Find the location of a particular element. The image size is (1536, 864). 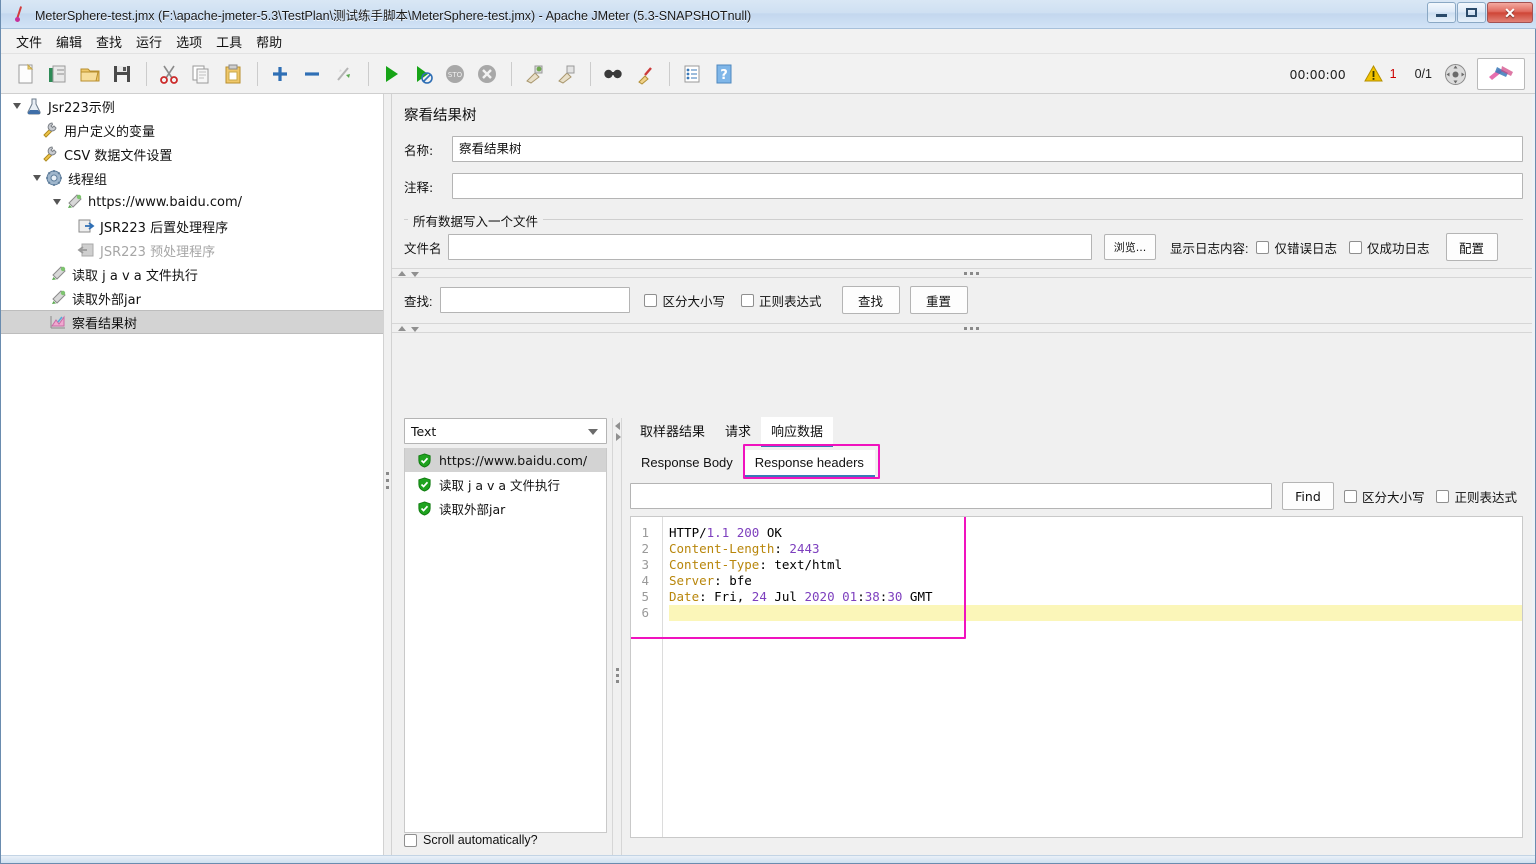

clear-icon is located at coordinates (534, 74).